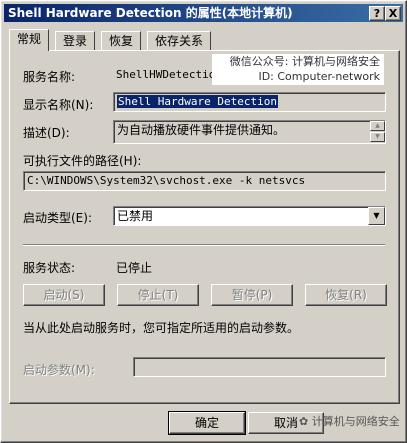 This screenshot has width=407, height=443. What do you see at coordinates (197, 101) in the screenshot?
I see `display-name-value: Shell Hardware Detection` at bounding box center [197, 101].